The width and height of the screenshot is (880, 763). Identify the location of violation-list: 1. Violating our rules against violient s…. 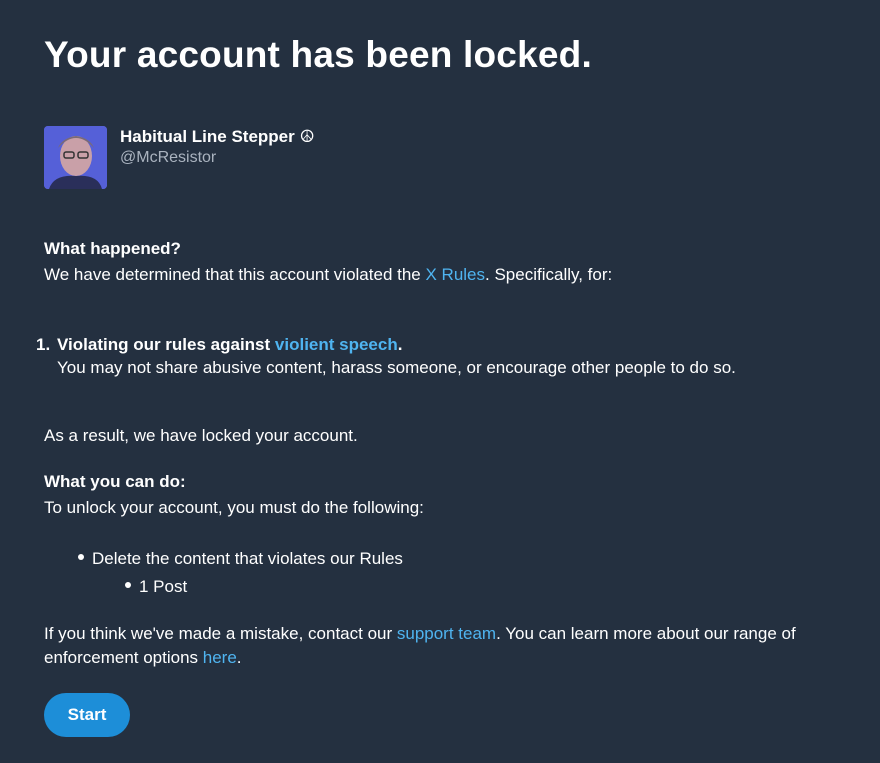
(386, 356).